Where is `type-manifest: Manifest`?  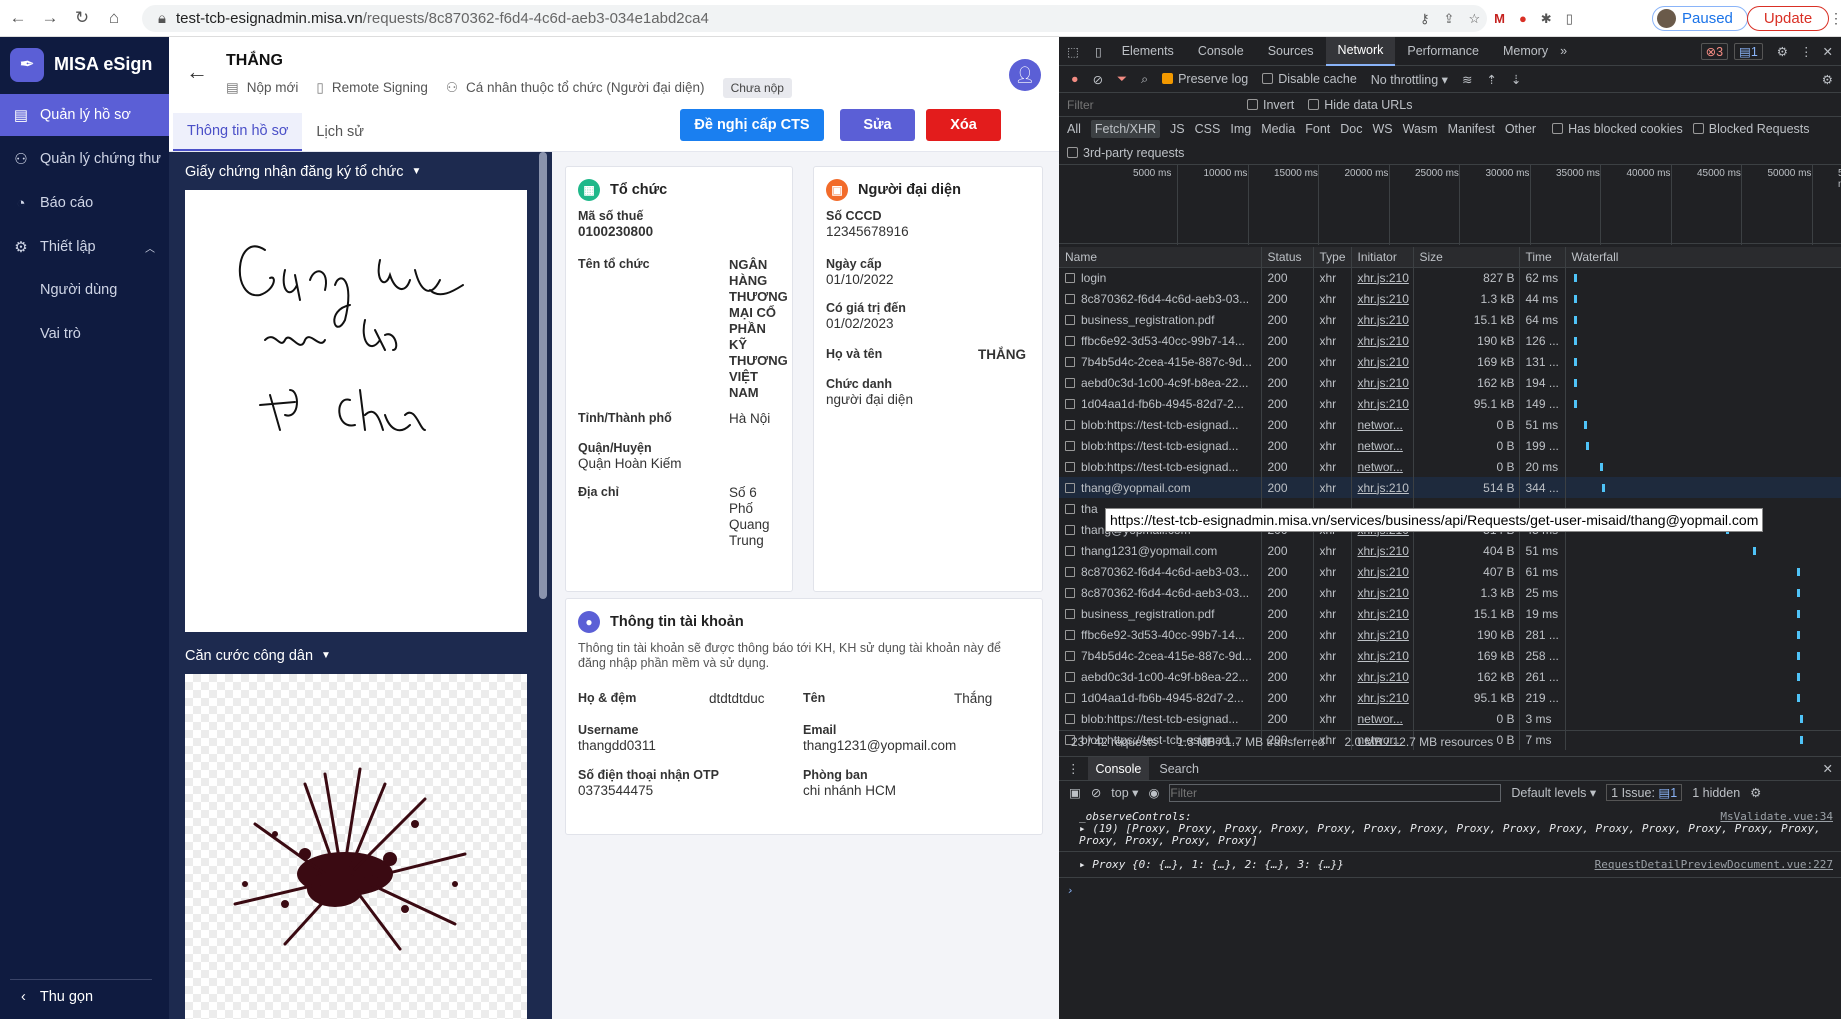
type-manifest: Manifest is located at coordinates (1471, 129).